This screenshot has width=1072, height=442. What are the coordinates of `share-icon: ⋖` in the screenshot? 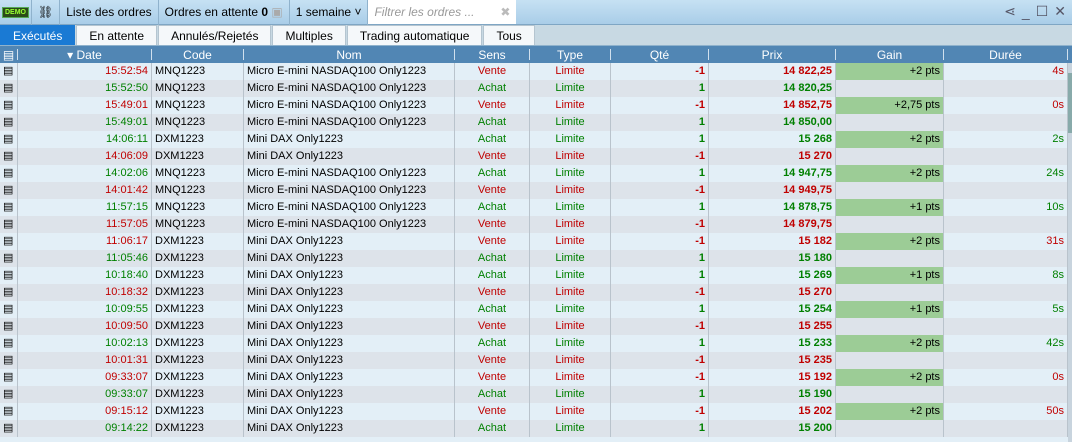 It's located at (1010, 11).